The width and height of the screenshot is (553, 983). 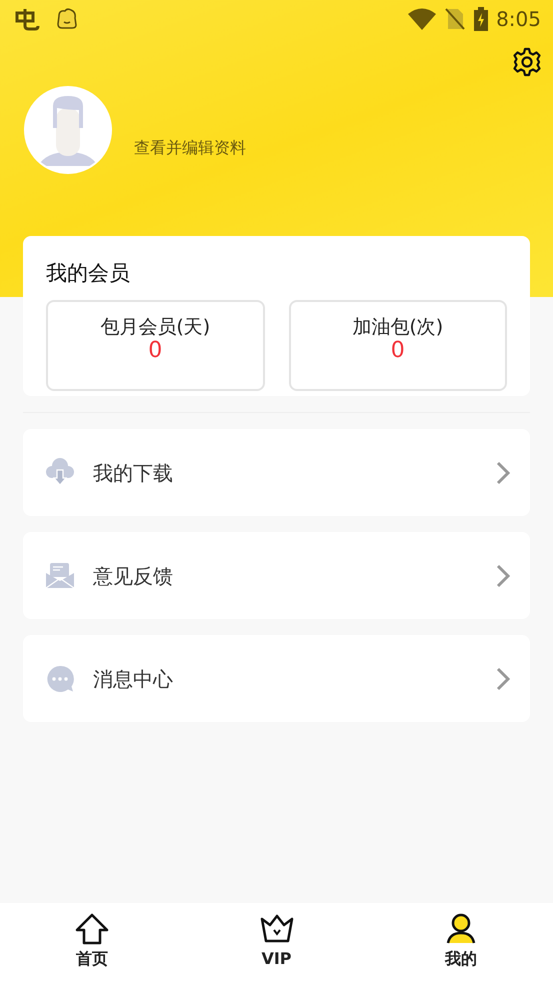 I want to click on nav-tab: 首页, so click(x=92, y=943).